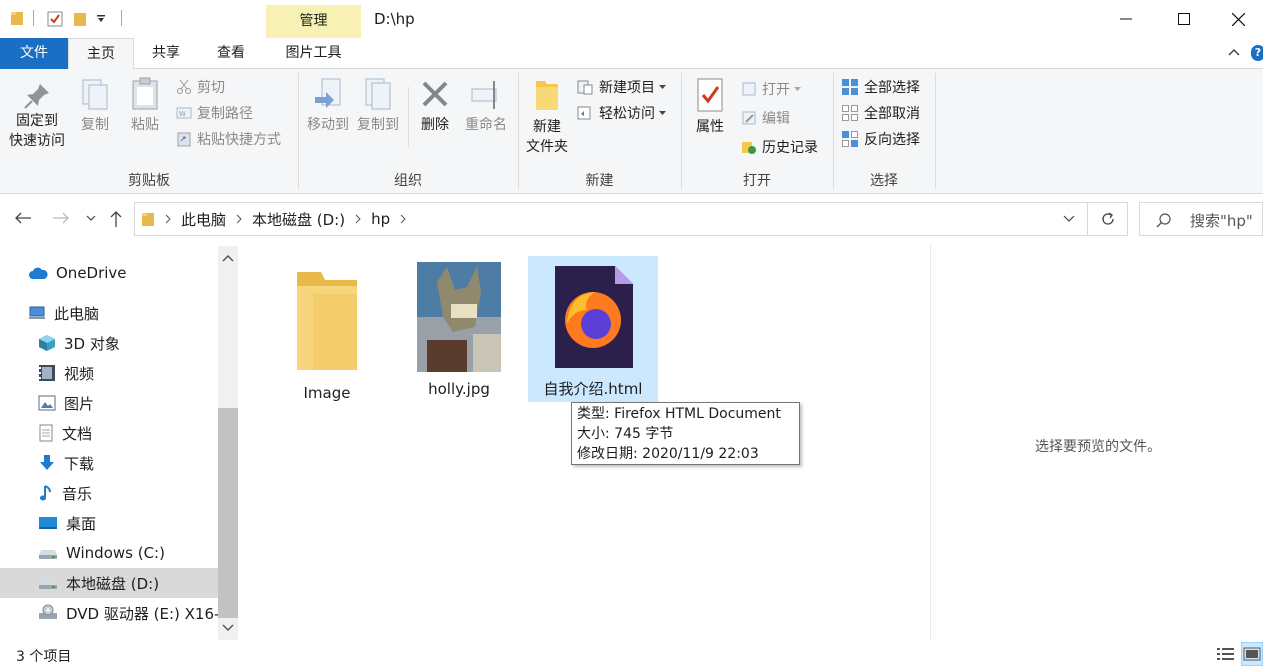 This screenshot has width=1263, height=670. Describe the element at coordinates (109, 373) in the screenshot. I see `sidebar-item: 视频` at that location.